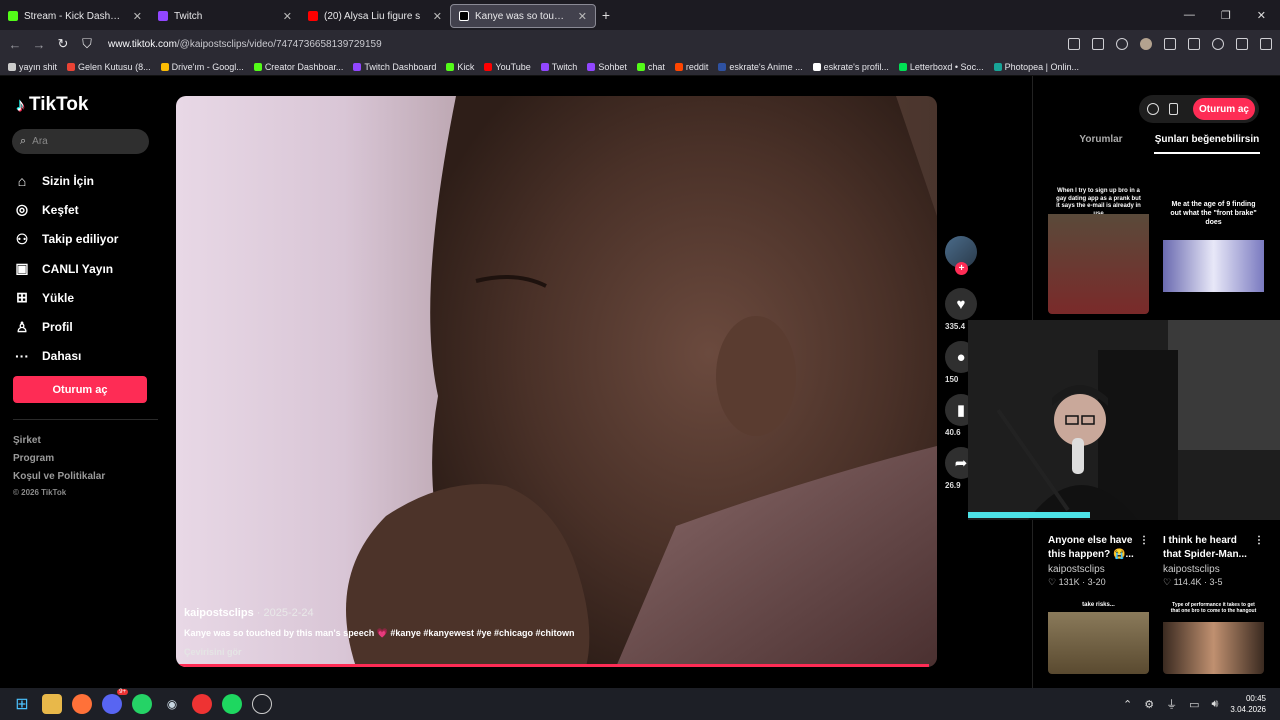 The width and height of the screenshot is (1280, 720). I want to click on reader-view-icon, so click(1098, 44).